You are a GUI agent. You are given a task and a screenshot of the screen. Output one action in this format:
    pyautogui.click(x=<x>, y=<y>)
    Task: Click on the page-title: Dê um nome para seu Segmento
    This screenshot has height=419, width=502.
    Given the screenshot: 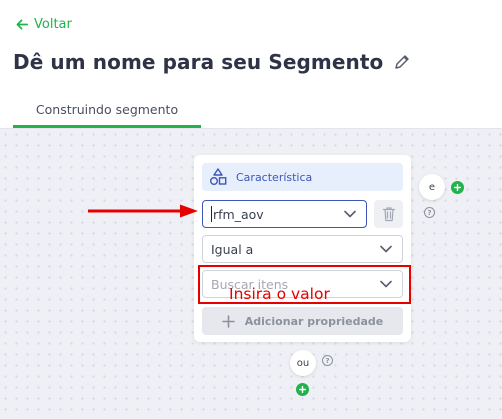 What is the action you would take?
    pyautogui.click(x=198, y=62)
    